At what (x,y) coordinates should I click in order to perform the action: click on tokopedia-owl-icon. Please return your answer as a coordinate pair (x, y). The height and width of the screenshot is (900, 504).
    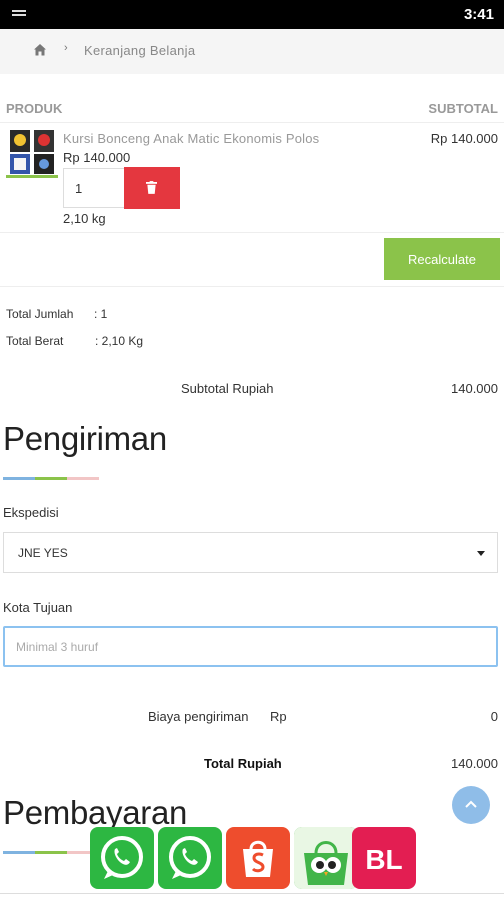
    Looking at the image, I should click on (326, 858).